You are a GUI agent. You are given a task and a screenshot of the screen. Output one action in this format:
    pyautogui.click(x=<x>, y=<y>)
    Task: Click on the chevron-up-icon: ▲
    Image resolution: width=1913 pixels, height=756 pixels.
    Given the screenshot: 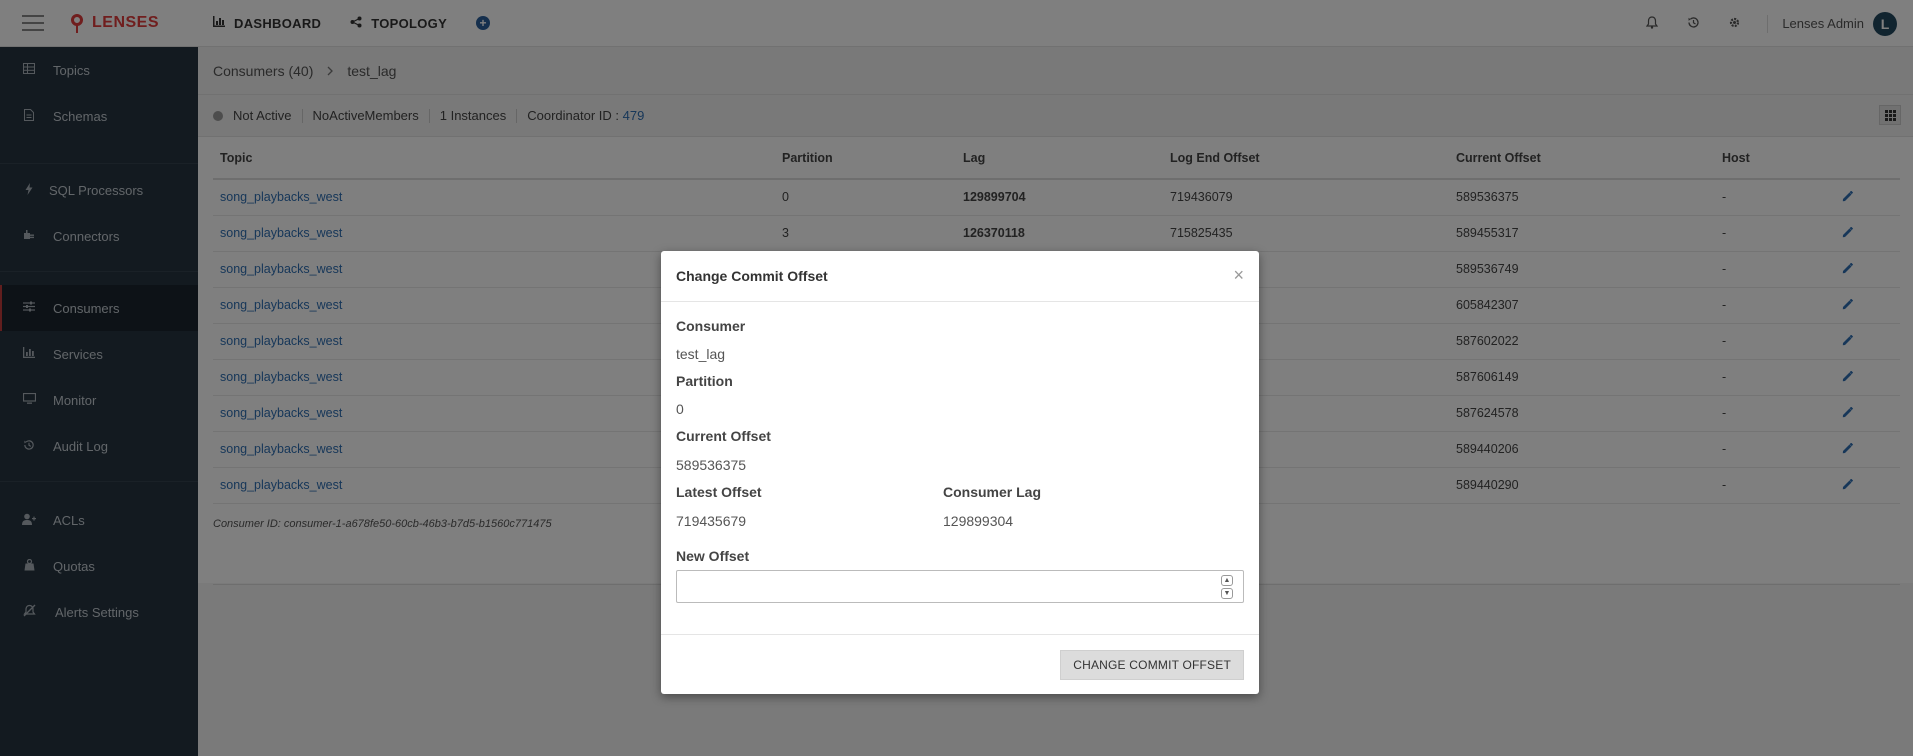 What is the action you would take?
    pyautogui.click(x=1227, y=580)
    